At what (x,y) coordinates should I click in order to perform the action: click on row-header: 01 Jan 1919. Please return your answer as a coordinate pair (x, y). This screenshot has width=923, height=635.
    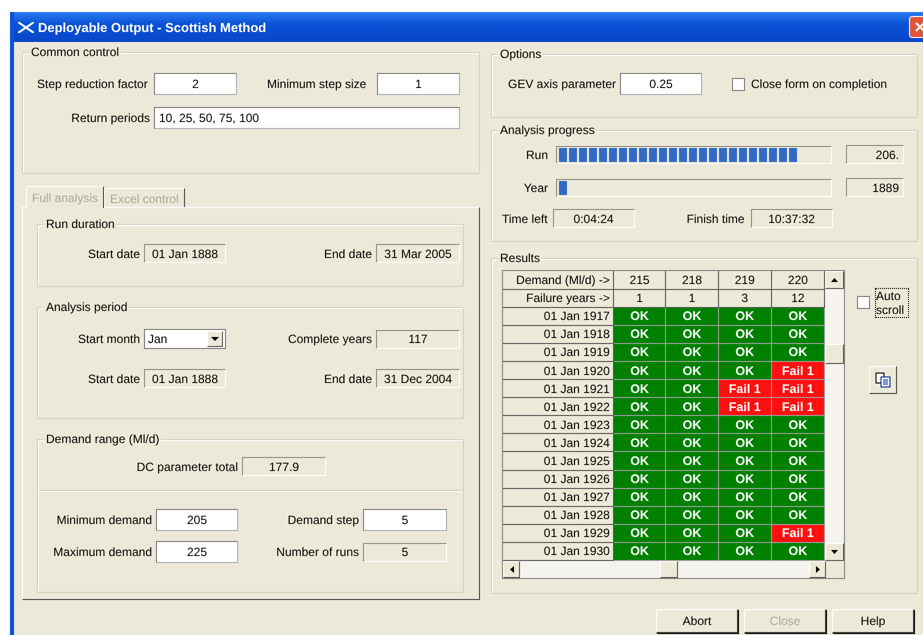
    Looking at the image, I should click on (558, 352).